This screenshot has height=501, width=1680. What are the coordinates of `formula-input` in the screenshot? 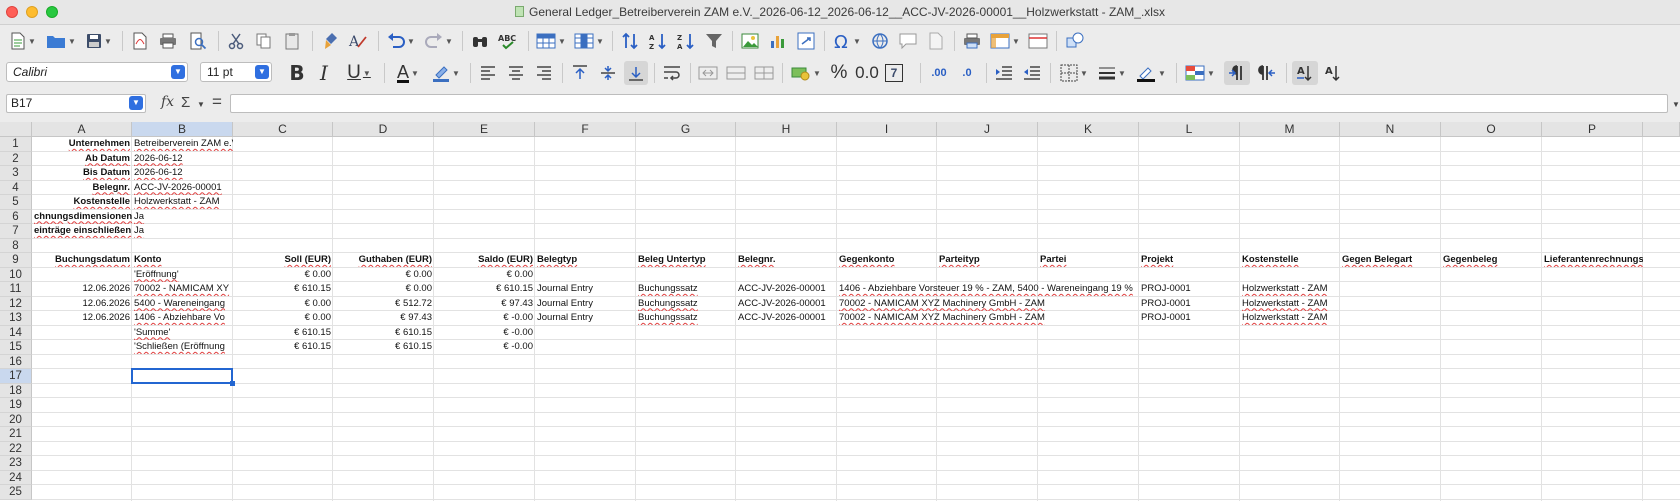 It's located at (949, 103).